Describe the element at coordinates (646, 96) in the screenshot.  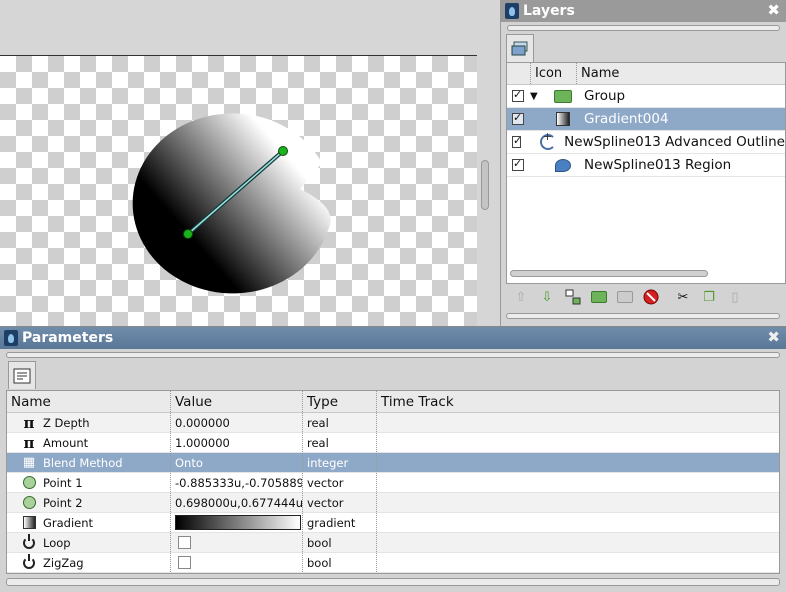
I see `layer-row-group: ▼ Group` at that location.